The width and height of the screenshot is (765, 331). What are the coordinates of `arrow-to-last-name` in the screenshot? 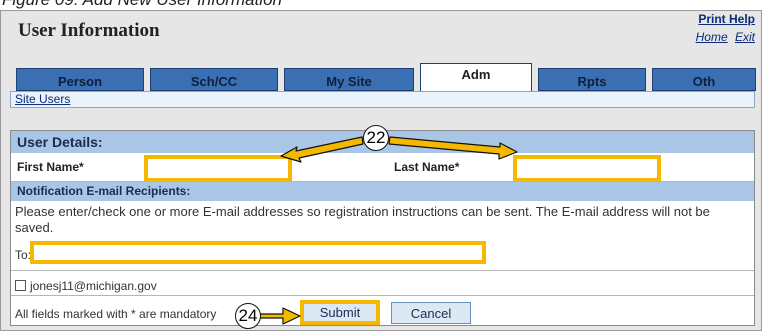 It's located at (453, 148).